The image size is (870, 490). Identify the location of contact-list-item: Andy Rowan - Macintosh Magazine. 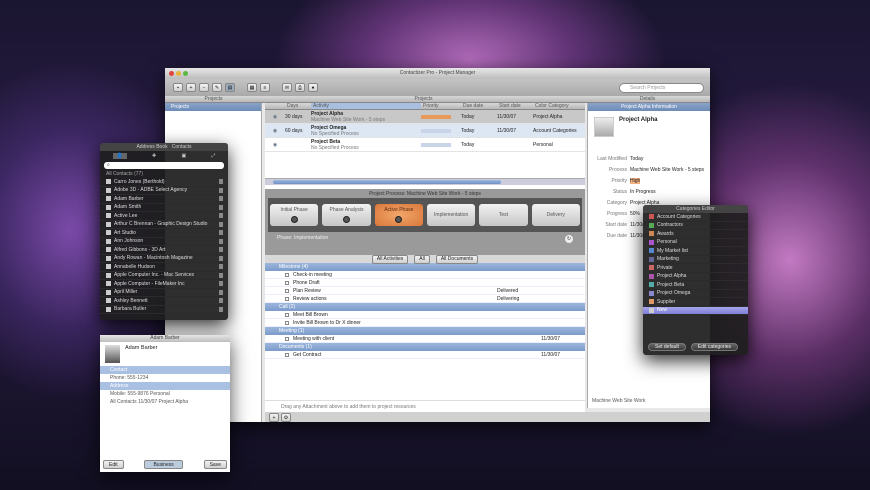
(164, 259).